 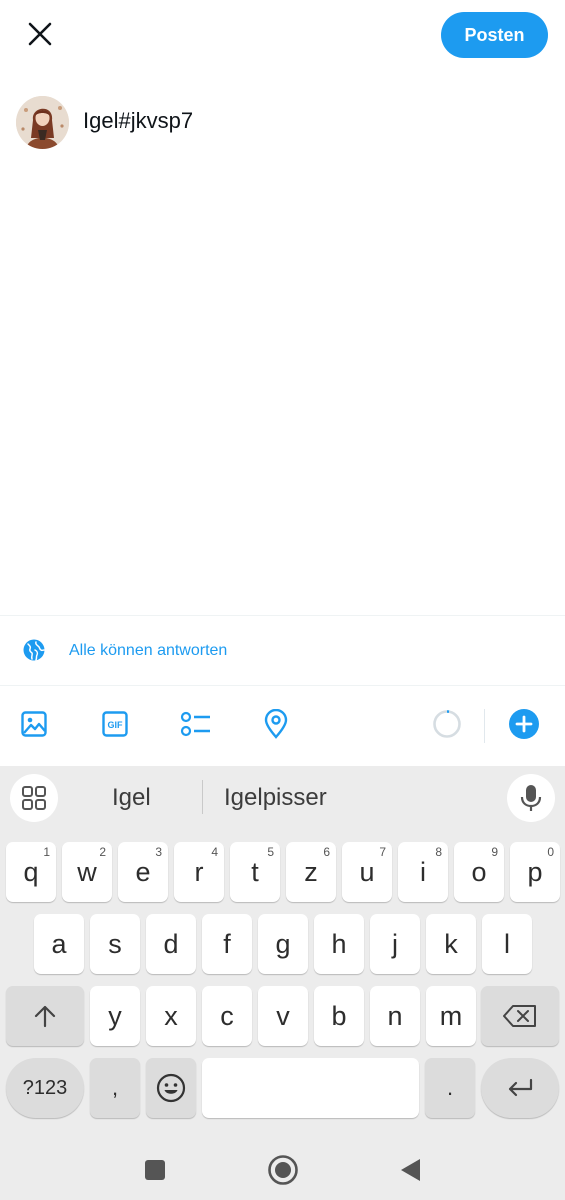 What do you see at coordinates (131, 798) in the screenshot?
I see `suggestion-item: Igel` at bounding box center [131, 798].